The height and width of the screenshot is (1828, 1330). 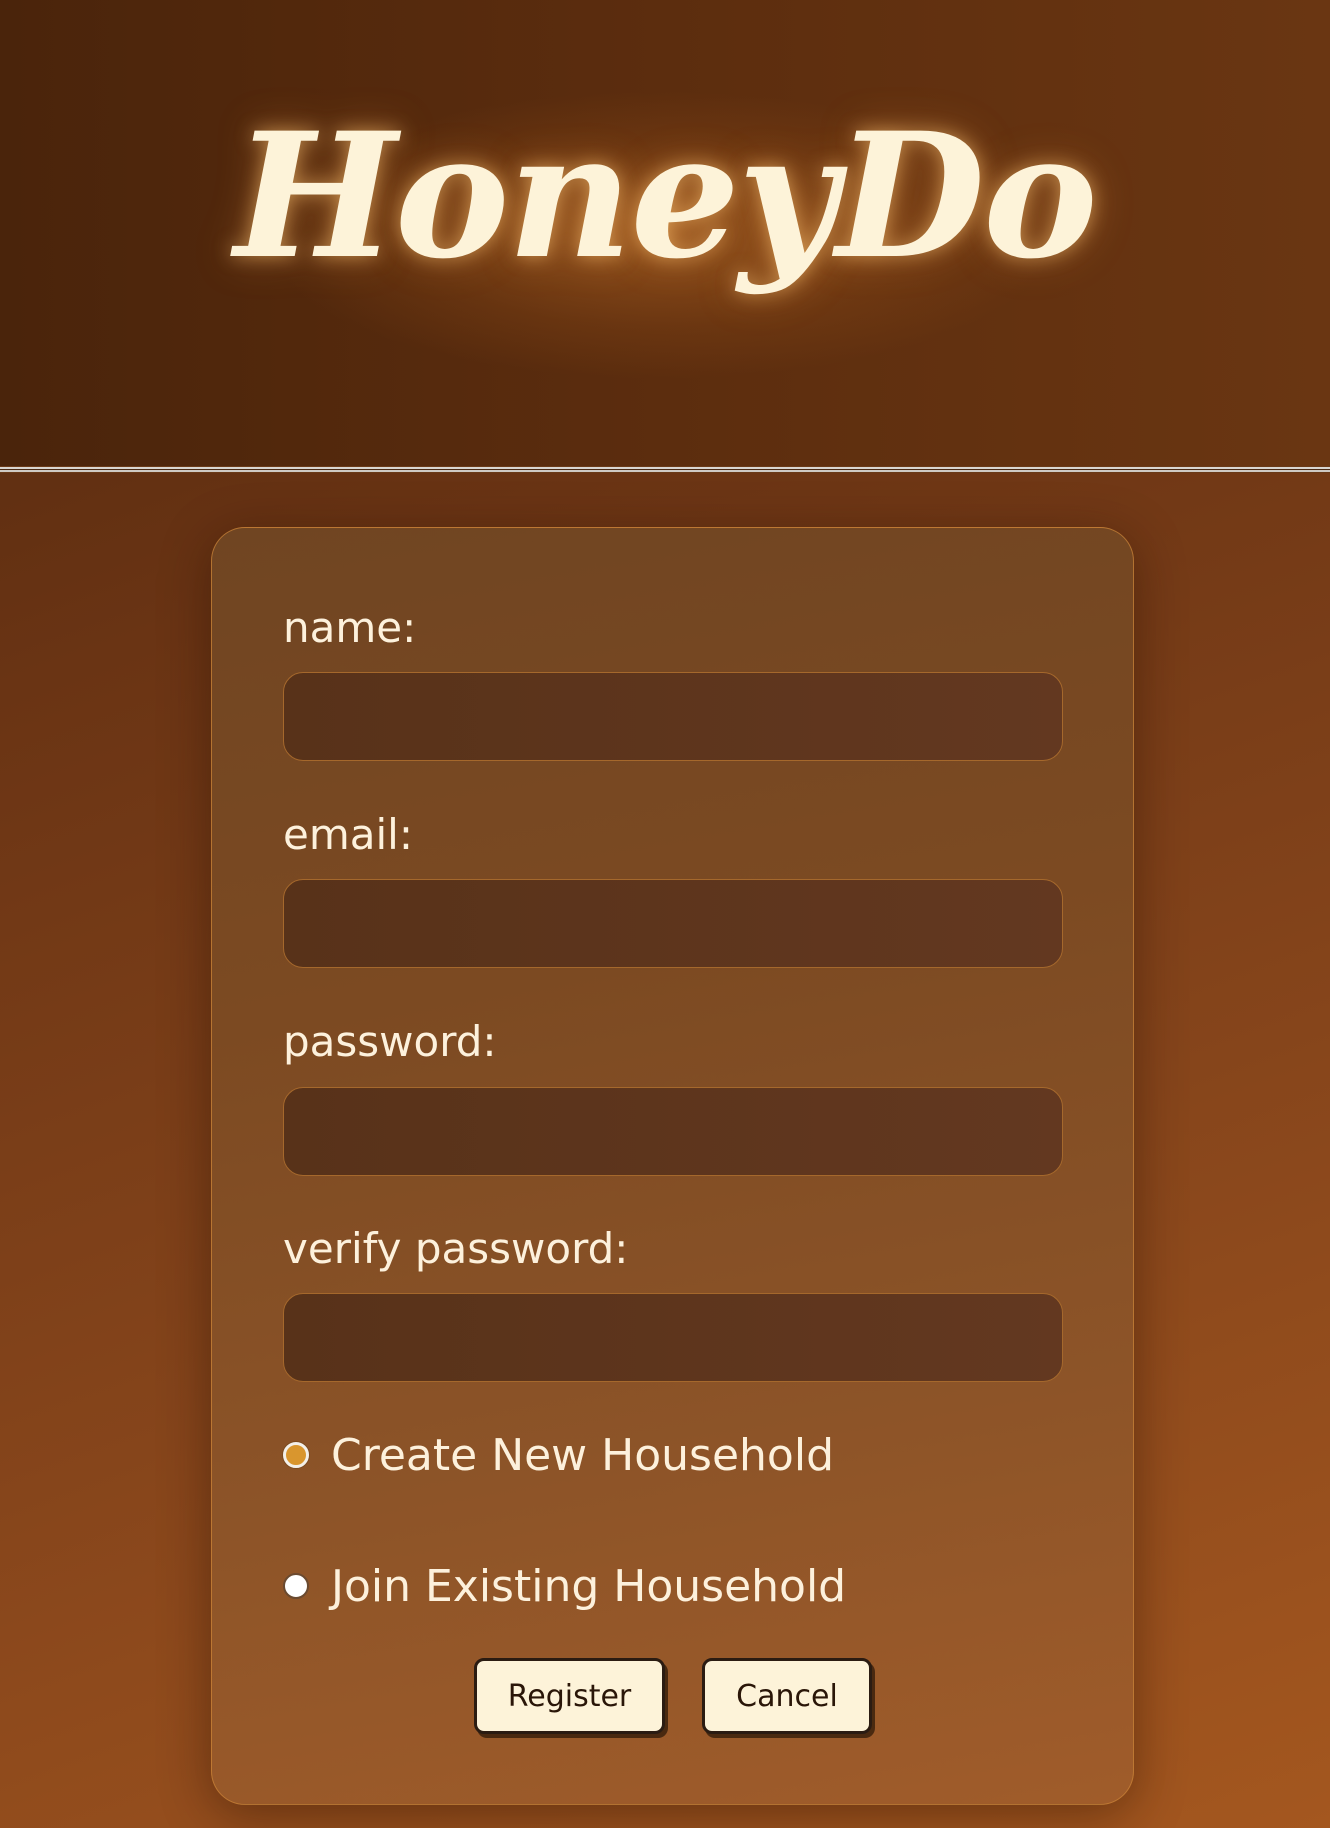 What do you see at coordinates (390, 1041) in the screenshot?
I see `password-label: password:` at bounding box center [390, 1041].